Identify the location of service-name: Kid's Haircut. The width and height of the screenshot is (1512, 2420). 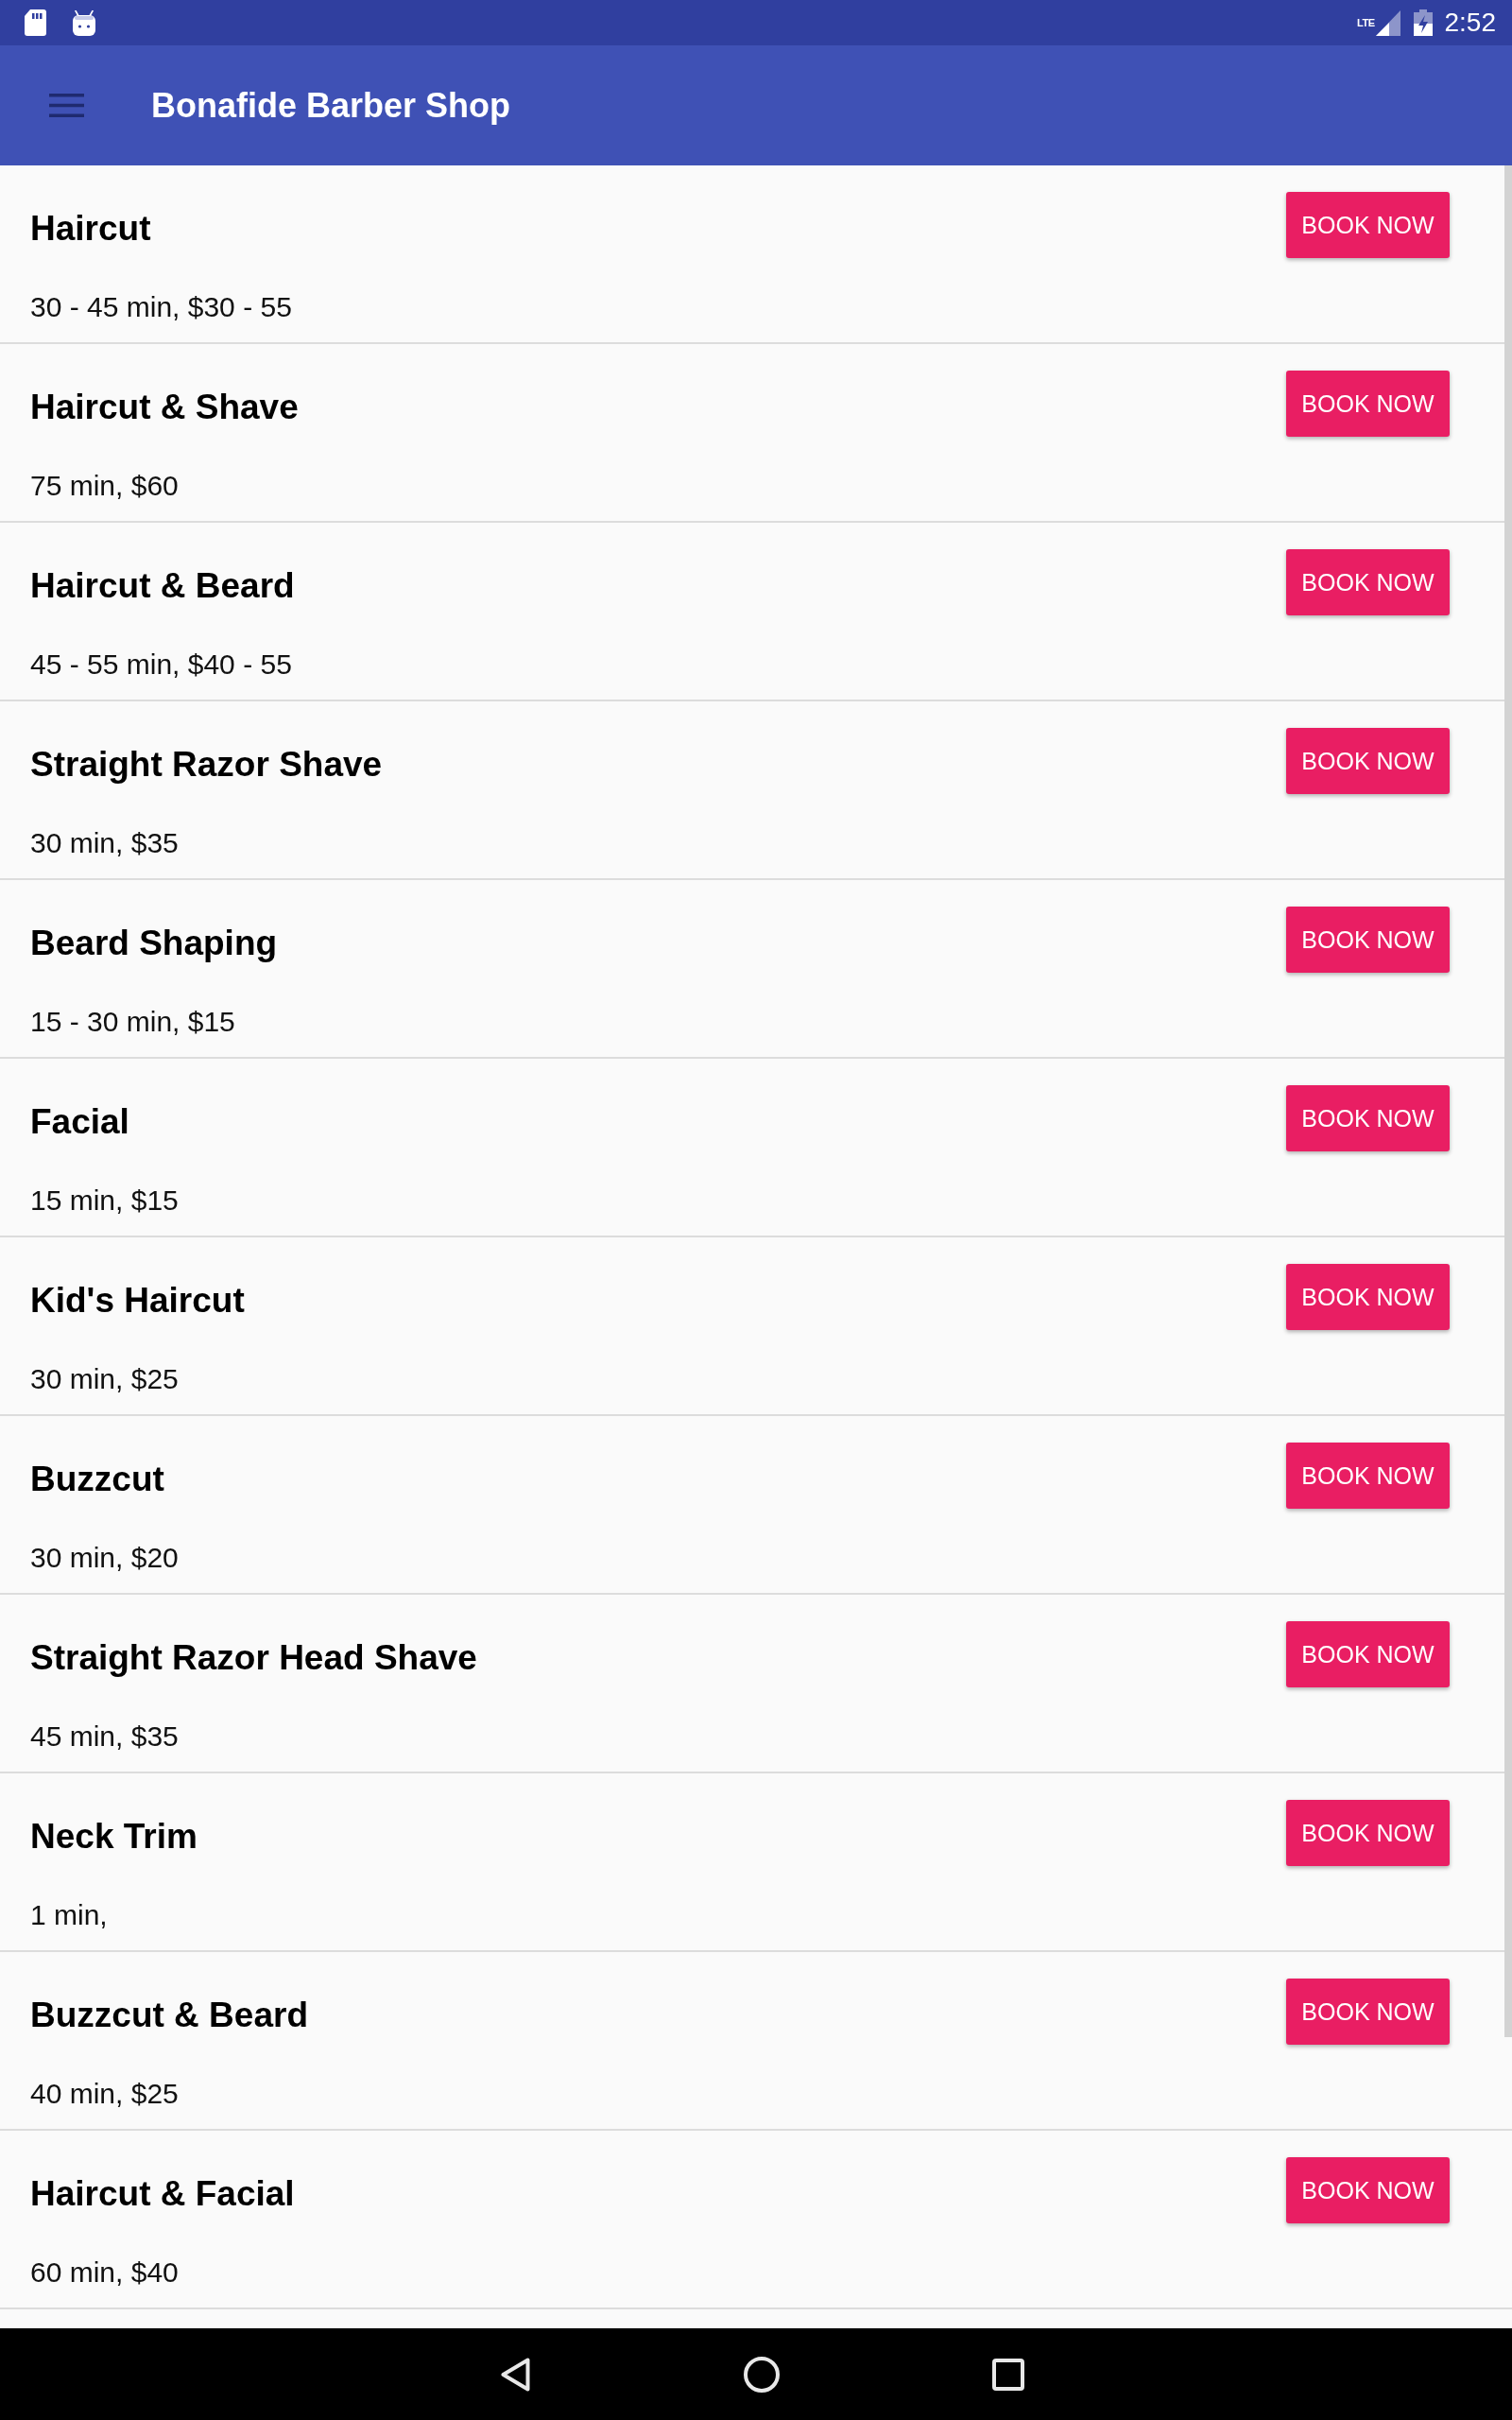
(138, 1301).